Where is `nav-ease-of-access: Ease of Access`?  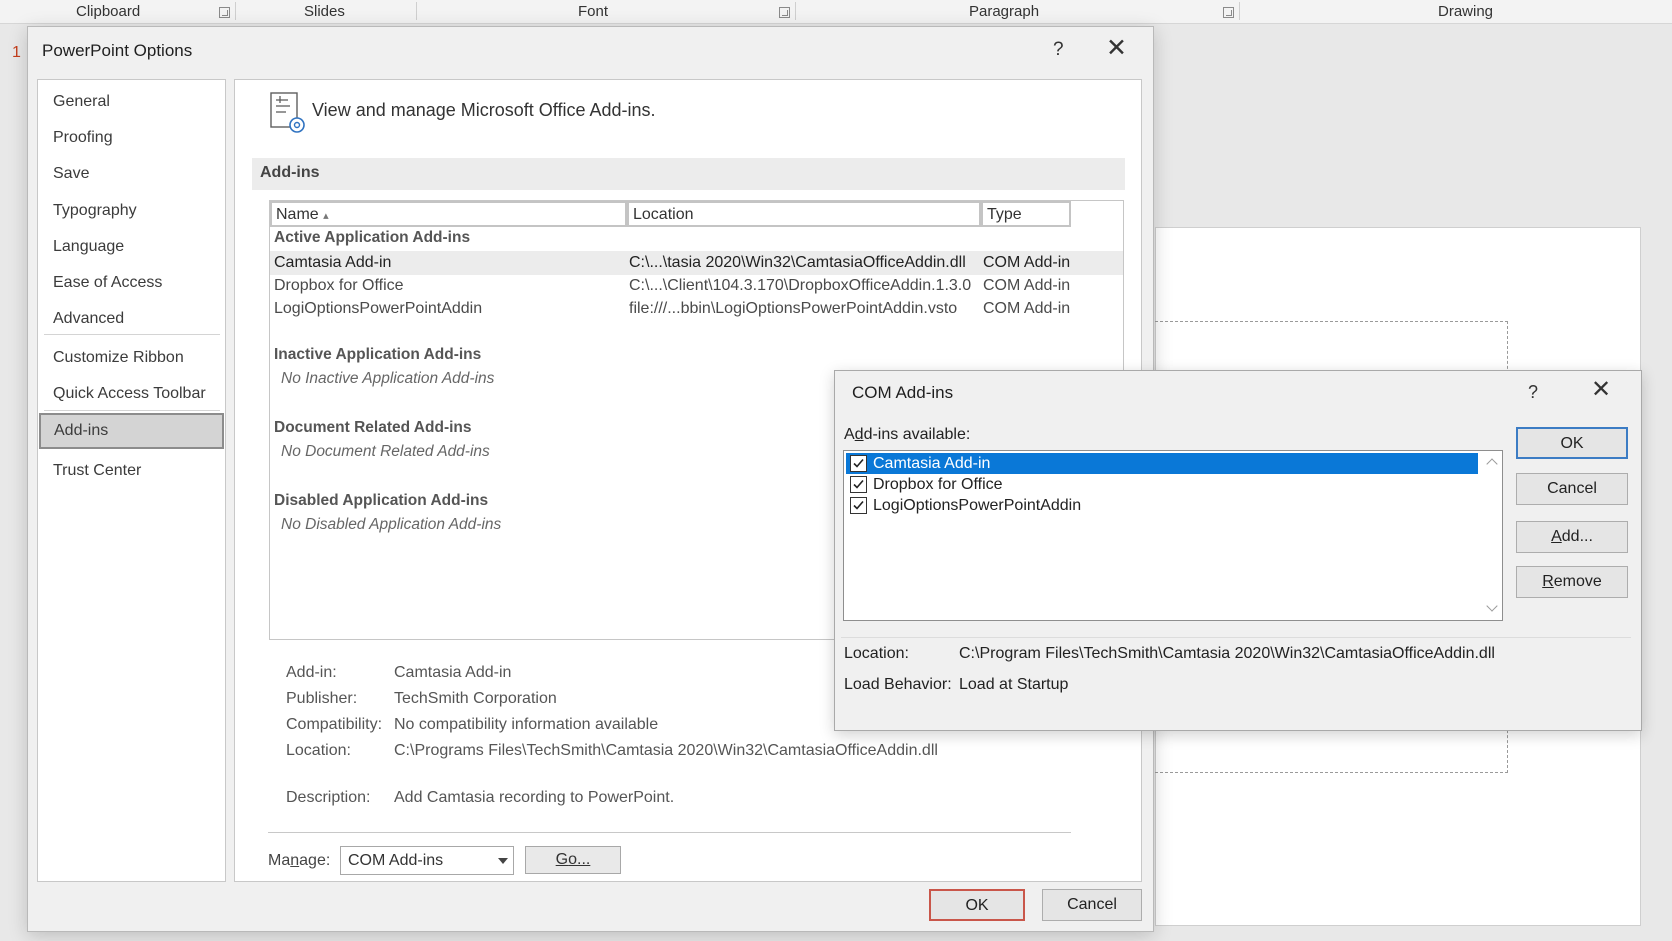 nav-ease-of-access: Ease of Access is located at coordinates (131, 283).